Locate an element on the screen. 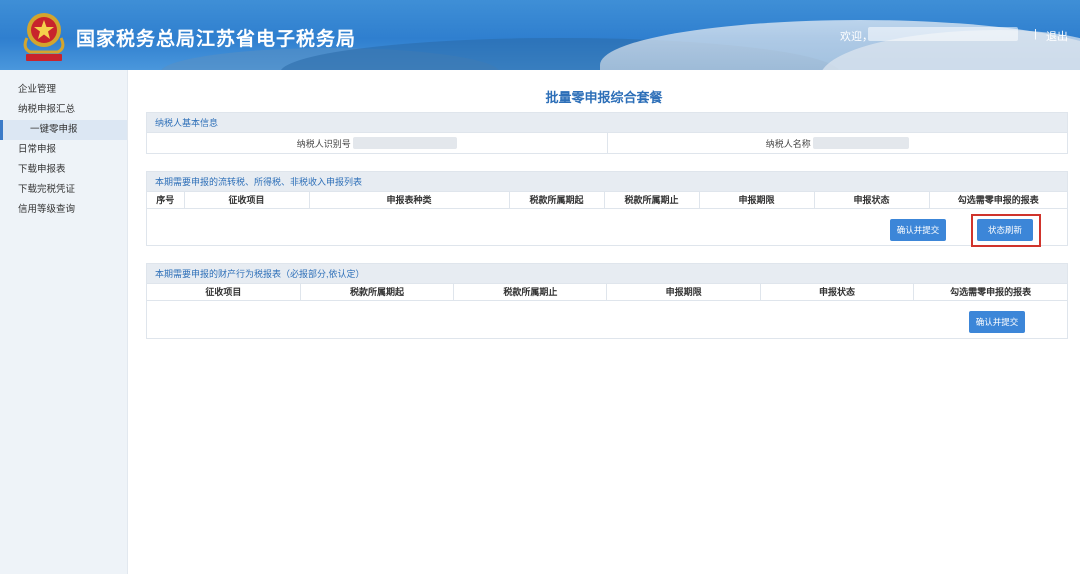 The width and height of the screenshot is (1080, 574). logout-link: 退出 is located at coordinates (1057, 36).